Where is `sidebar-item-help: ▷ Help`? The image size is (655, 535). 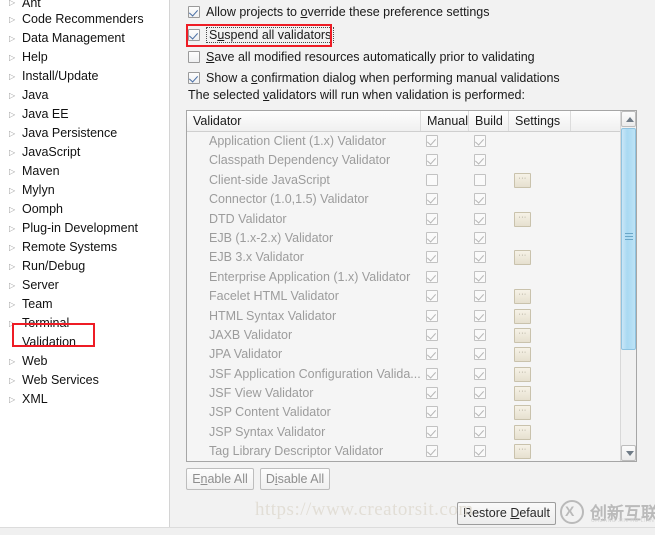
sidebar-item-help: ▷ Help is located at coordinates (84, 57).